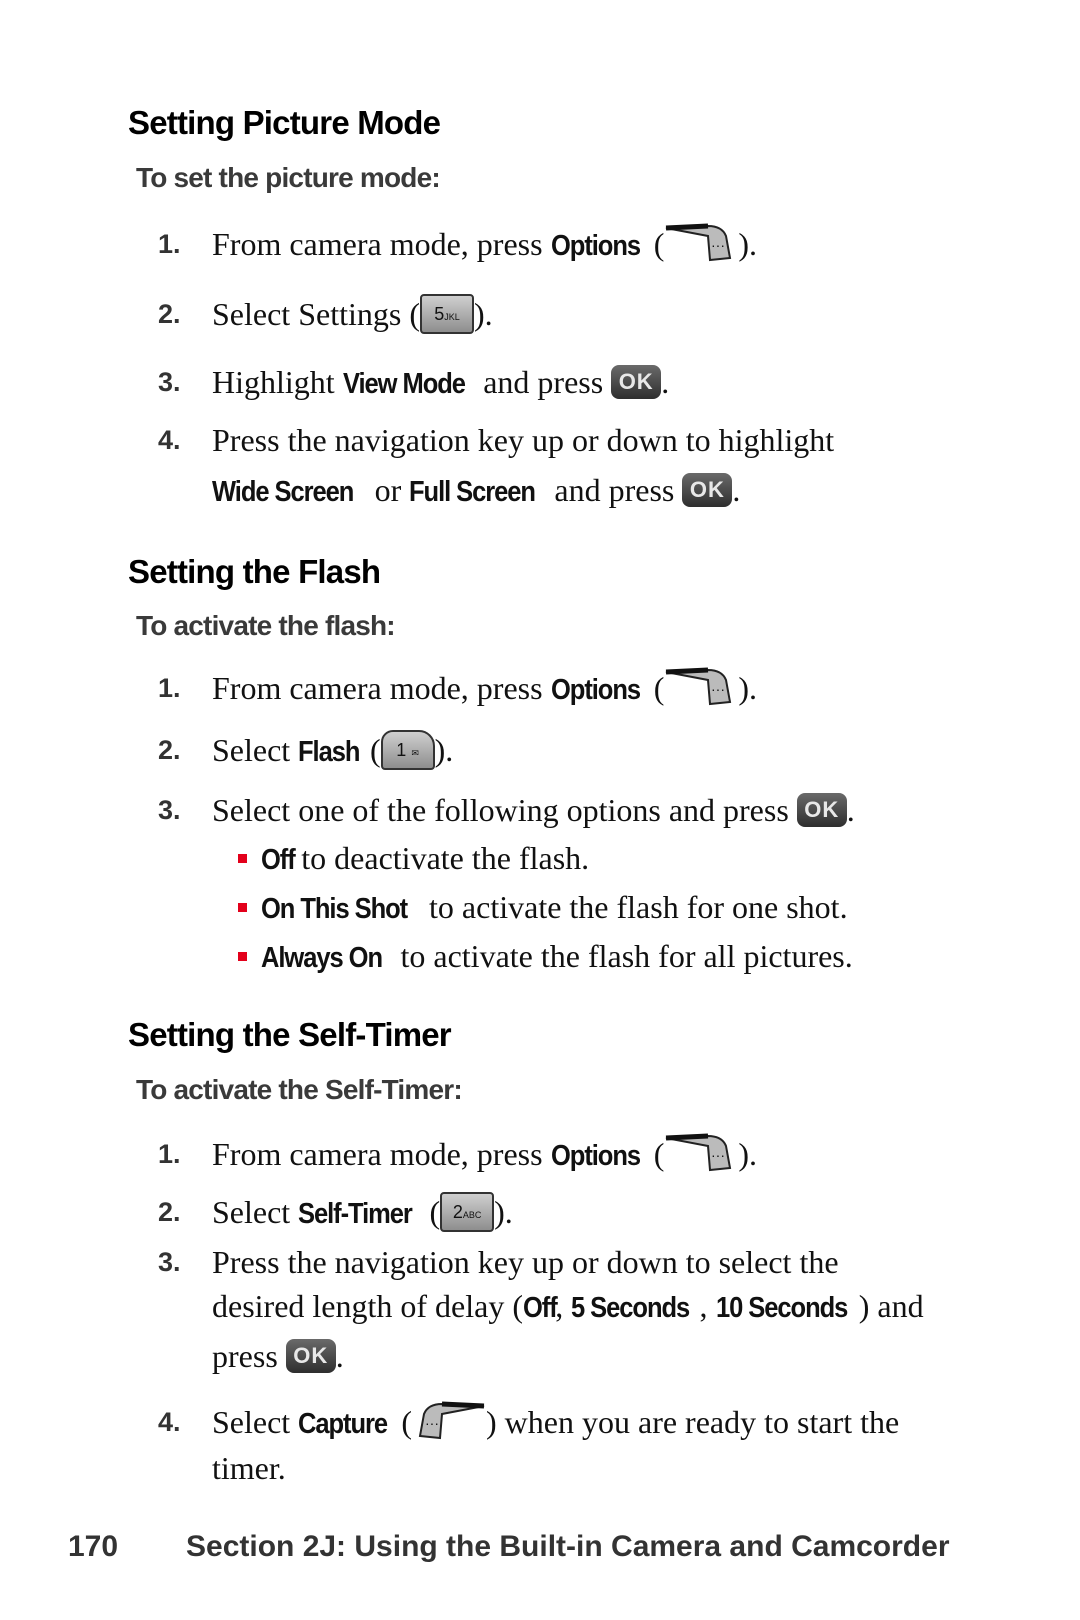 This screenshot has height=1620, width=1080. I want to click on section-subtitle: To set the picture mode:, so click(288, 177).